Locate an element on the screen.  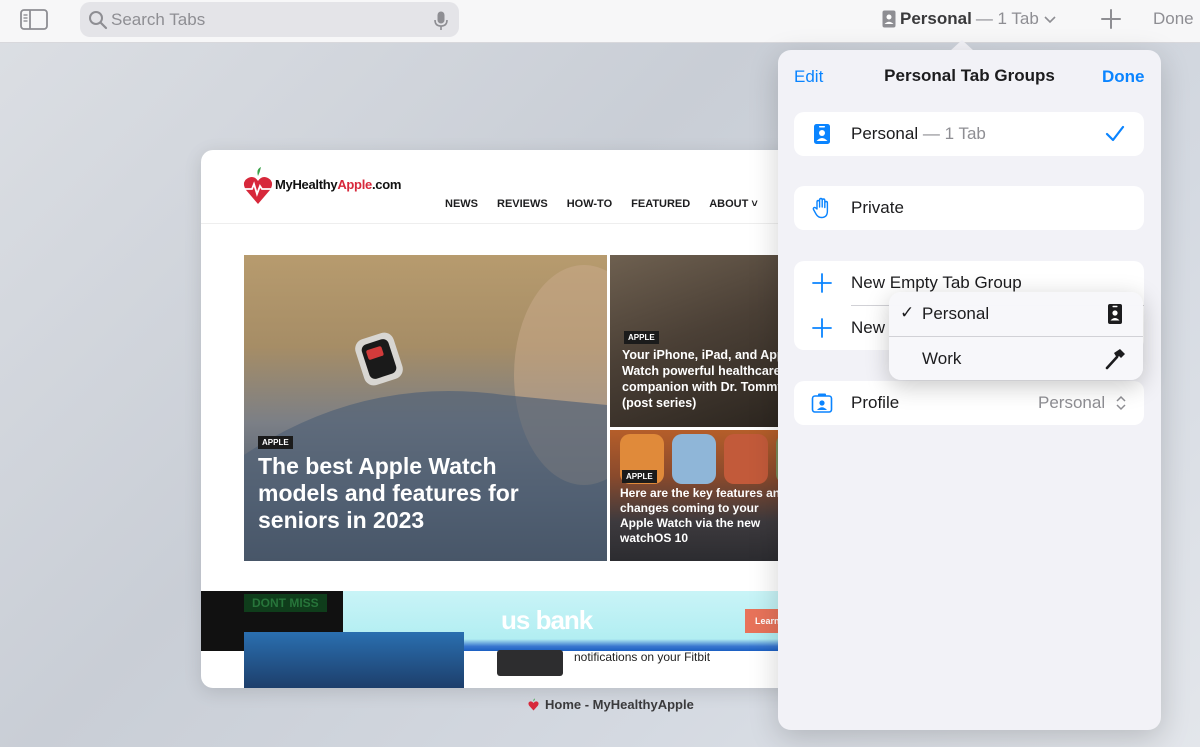
profile-label: Profile is located at coordinates (875, 402).